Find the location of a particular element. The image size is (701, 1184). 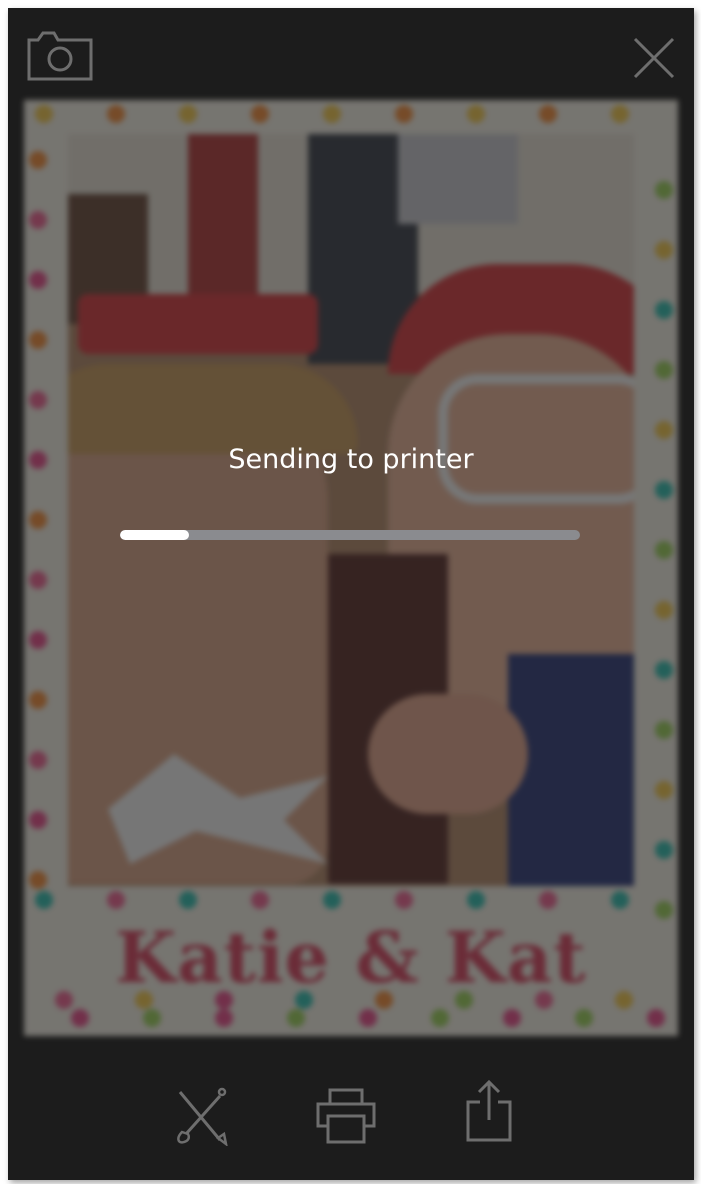

printer-icon is located at coordinates (346, 1116).